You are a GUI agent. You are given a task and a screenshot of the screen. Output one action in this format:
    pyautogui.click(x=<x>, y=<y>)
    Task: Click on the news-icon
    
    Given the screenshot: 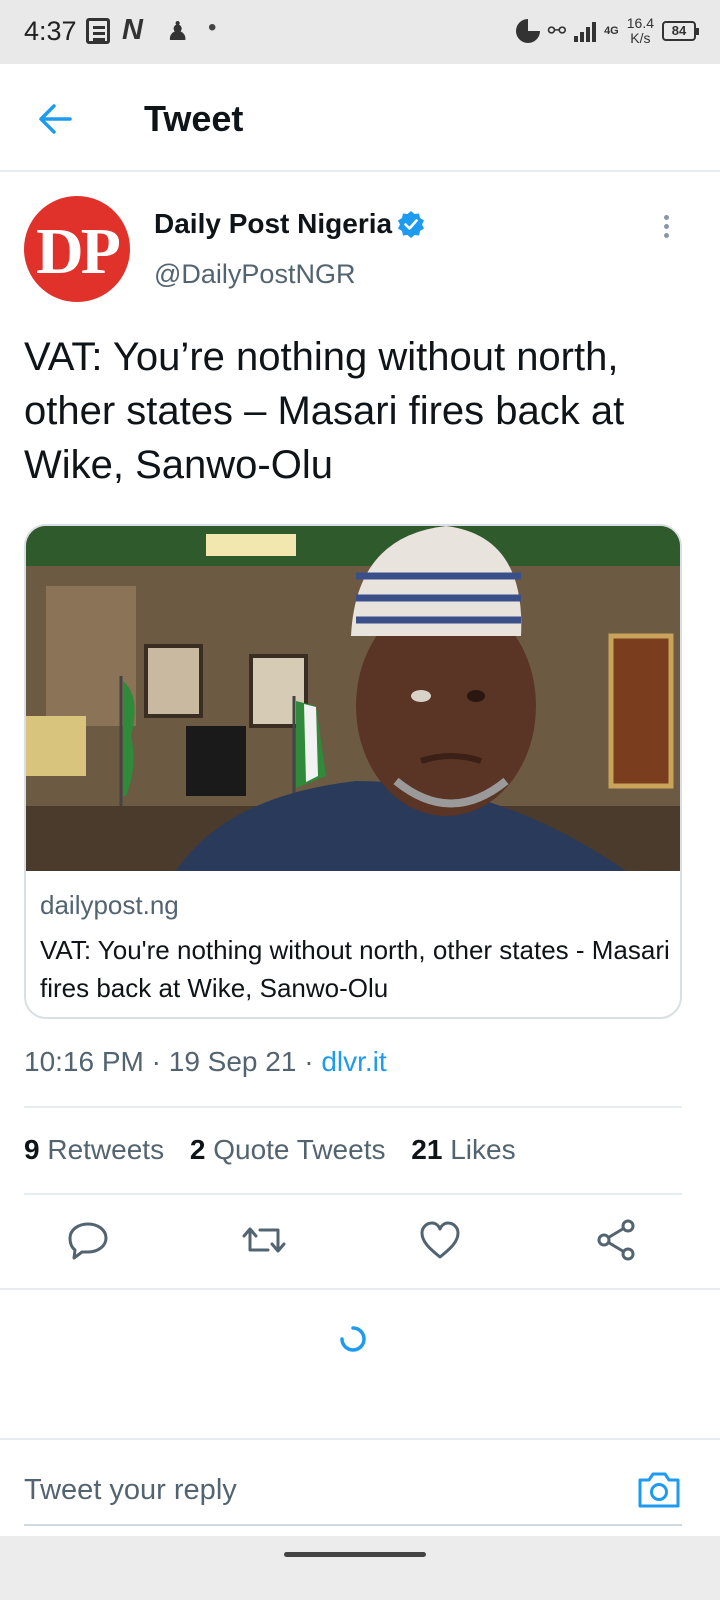 What is the action you would take?
    pyautogui.click(x=98, y=31)
    